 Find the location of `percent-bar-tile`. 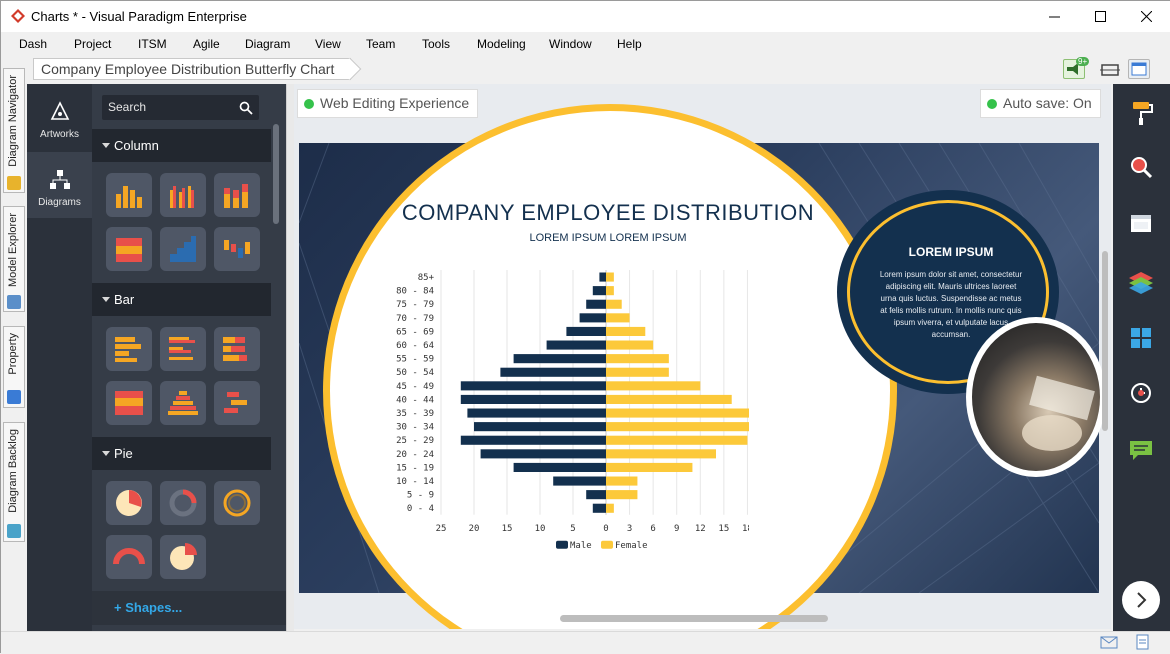

percent-bar-tile is located at coordinates (129, 403).